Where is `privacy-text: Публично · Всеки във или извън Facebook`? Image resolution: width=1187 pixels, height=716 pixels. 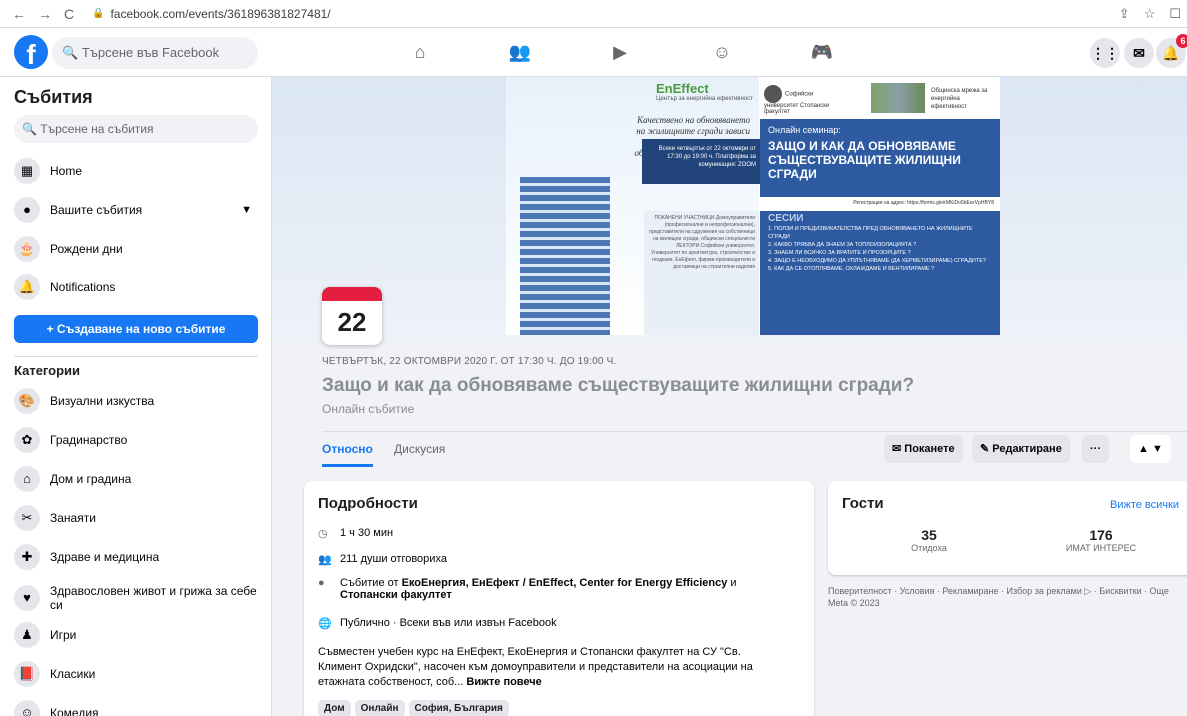 privacy-text: Публично · Всеки във или извън Facebook is located at coordinates (448, 623).